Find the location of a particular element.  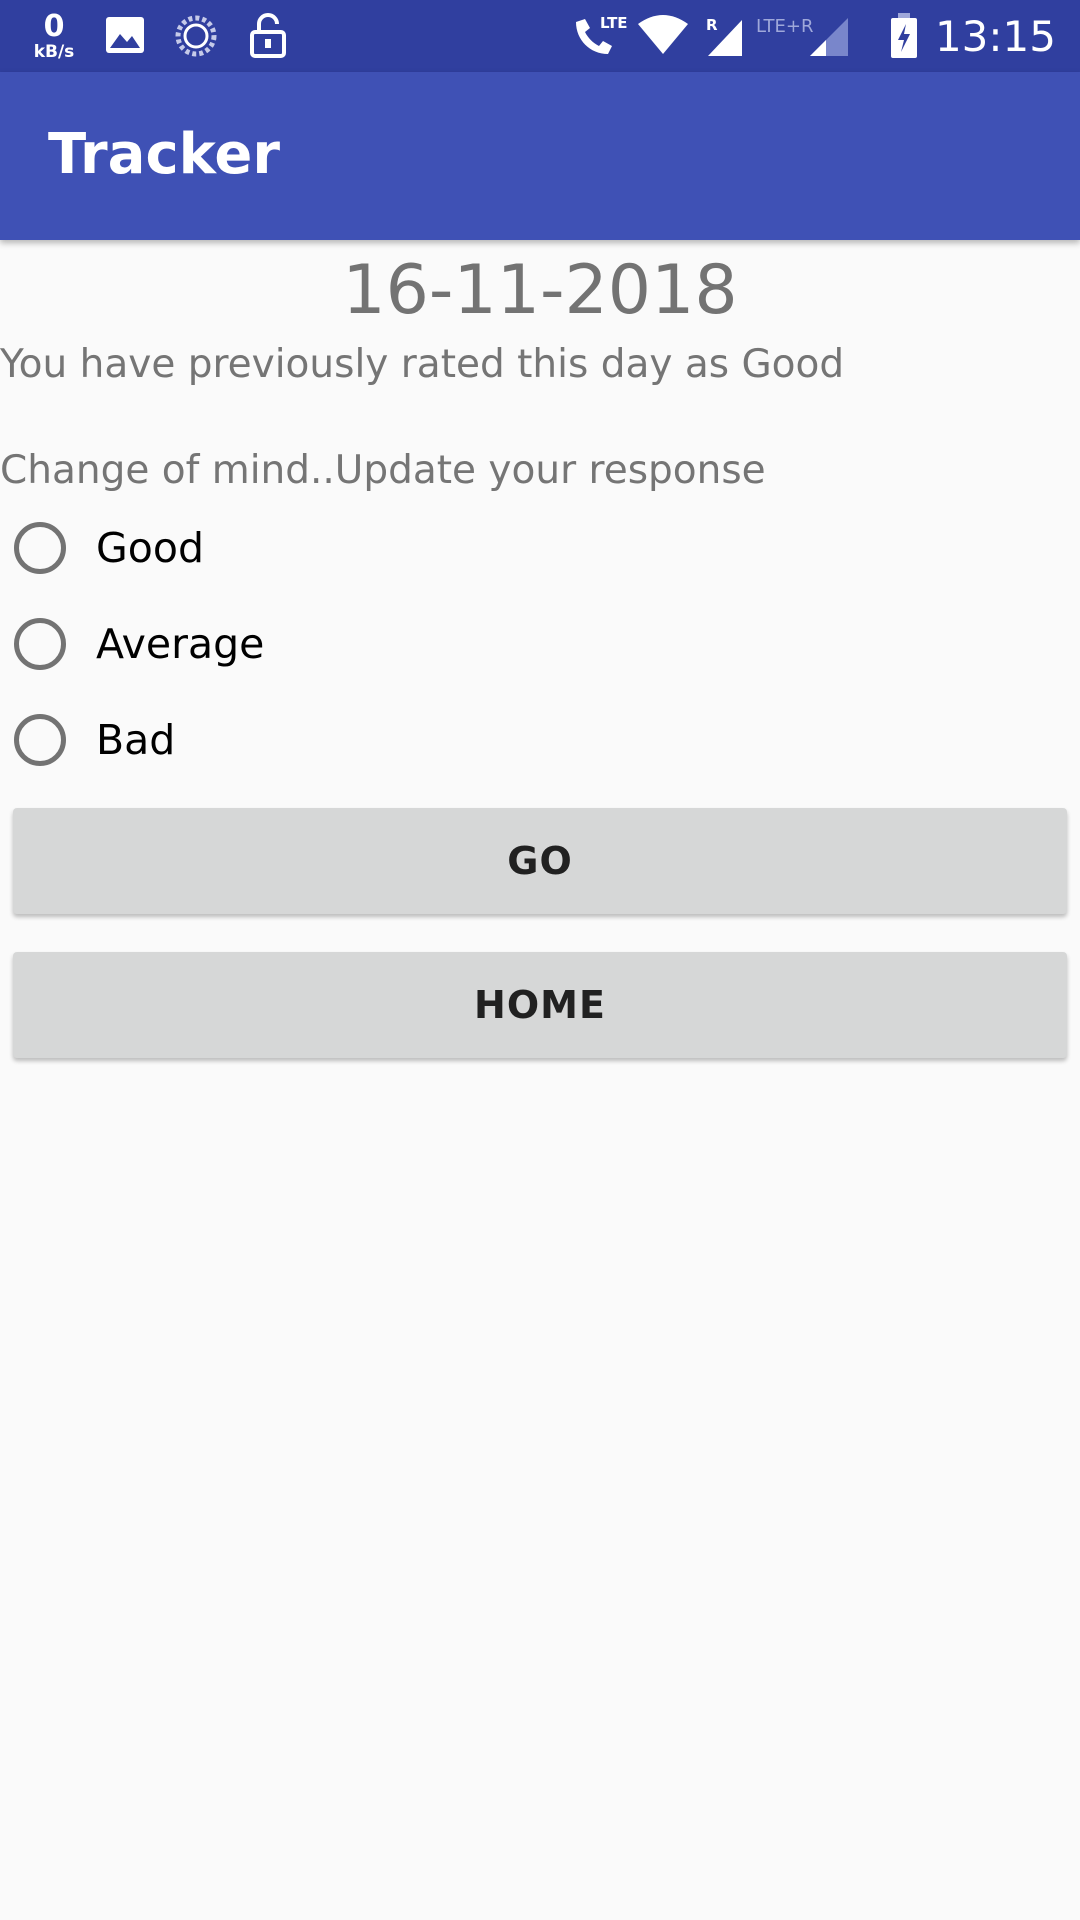

go-button: GO is located at coordinates (540, 861).